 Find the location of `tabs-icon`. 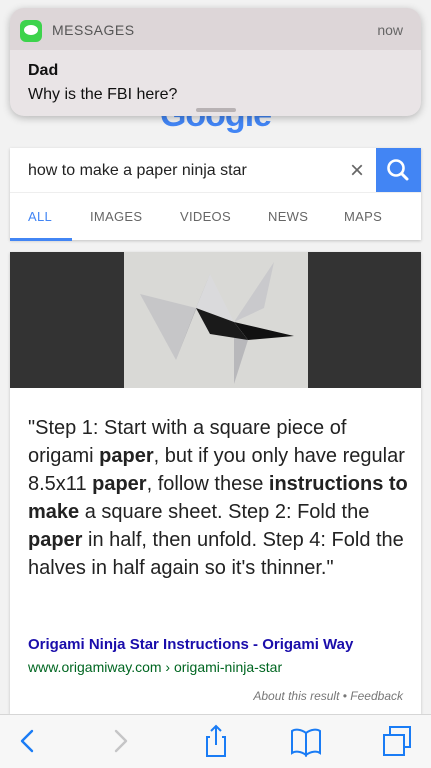

tabs-icon is located at coordinates (397, 741).